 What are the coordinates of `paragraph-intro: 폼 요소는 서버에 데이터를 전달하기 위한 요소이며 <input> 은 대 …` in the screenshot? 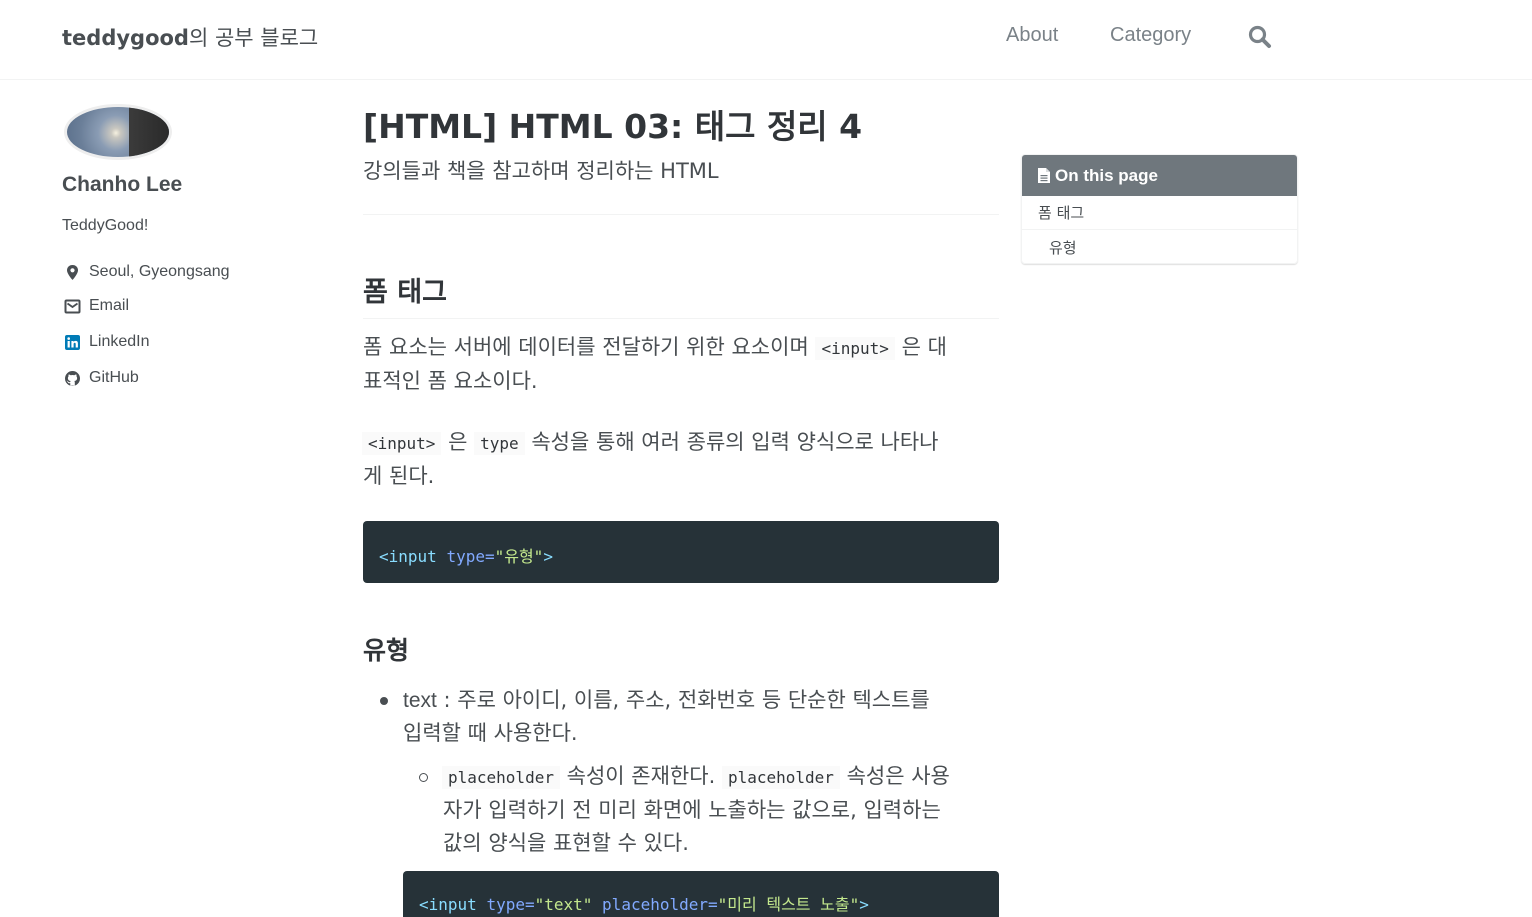 It's located at (683, 364).